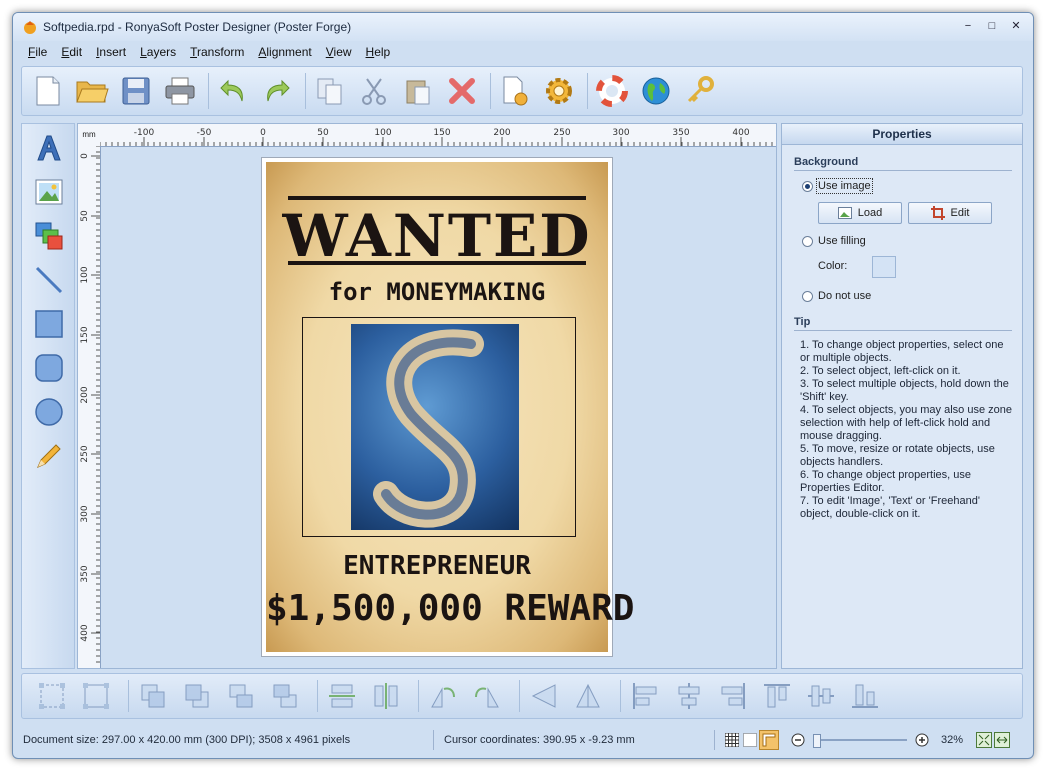 This screenshot has height=777, width=1052. What do you see at coordinates (860, 213) in the screenshot?
I see `load-image-button: Load` at bounding box center [860, 213].